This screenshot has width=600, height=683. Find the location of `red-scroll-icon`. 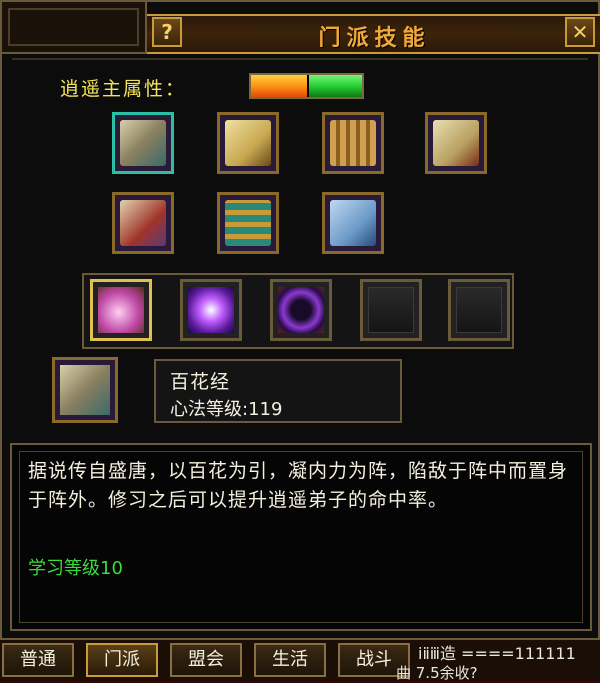

red-scroll-icon is located at coordinates (143, 223).